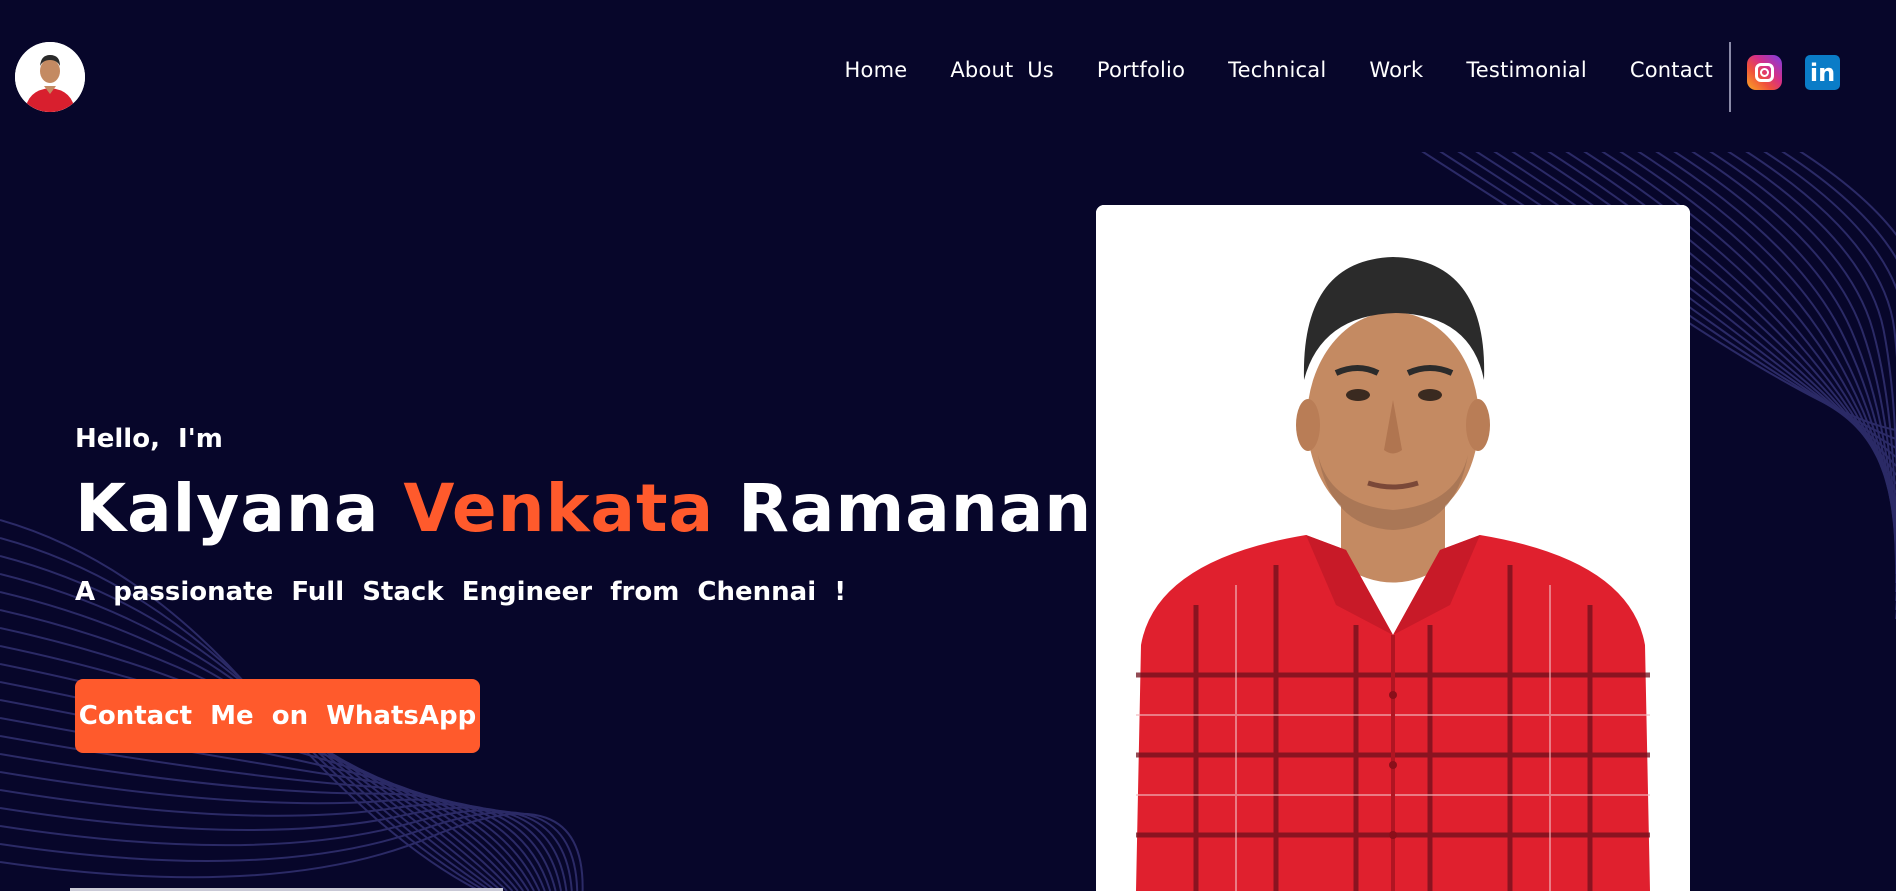  What do you see at coordinates (1396, 70) in the screenshot?
I see `nav-work: Work` at bounding box center [1396, 70].